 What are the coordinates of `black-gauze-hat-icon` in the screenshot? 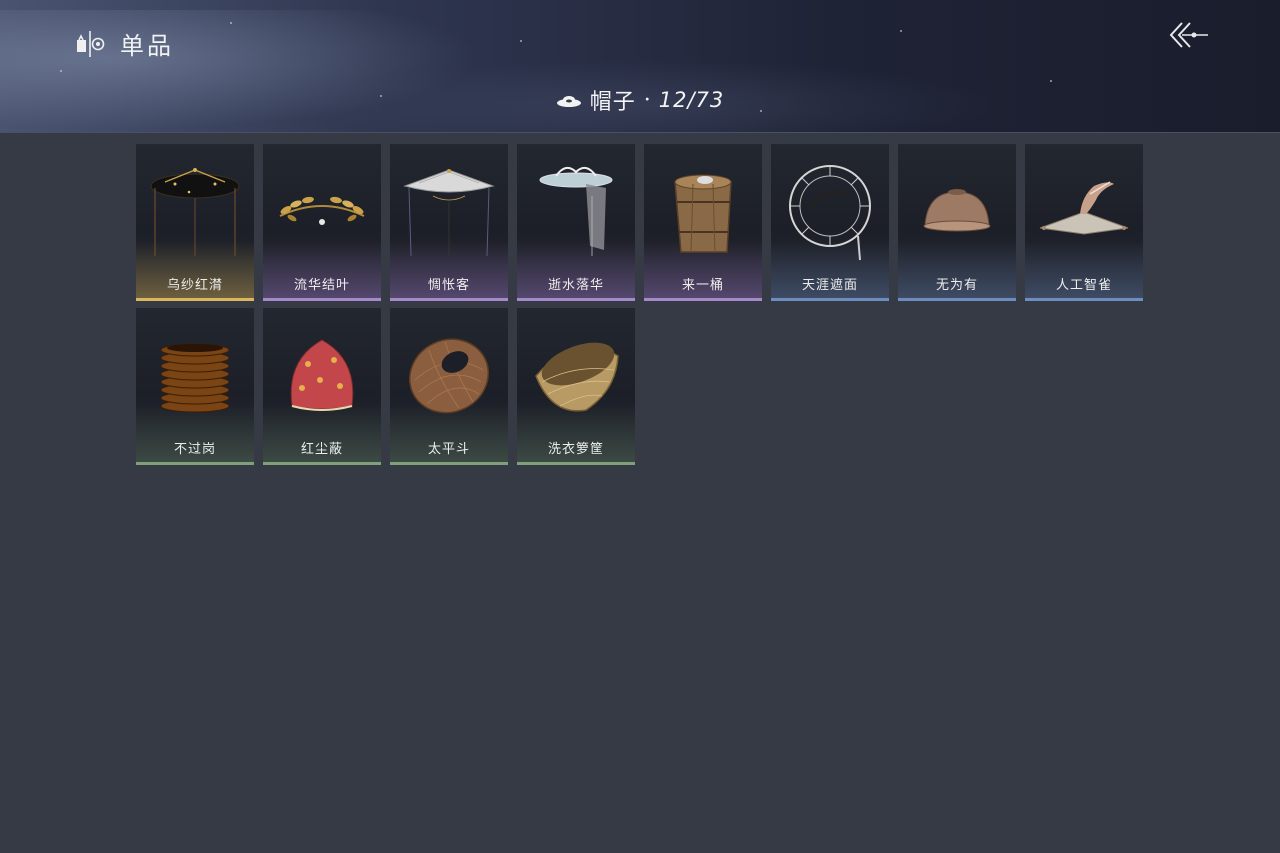 It's located at (195, 212).